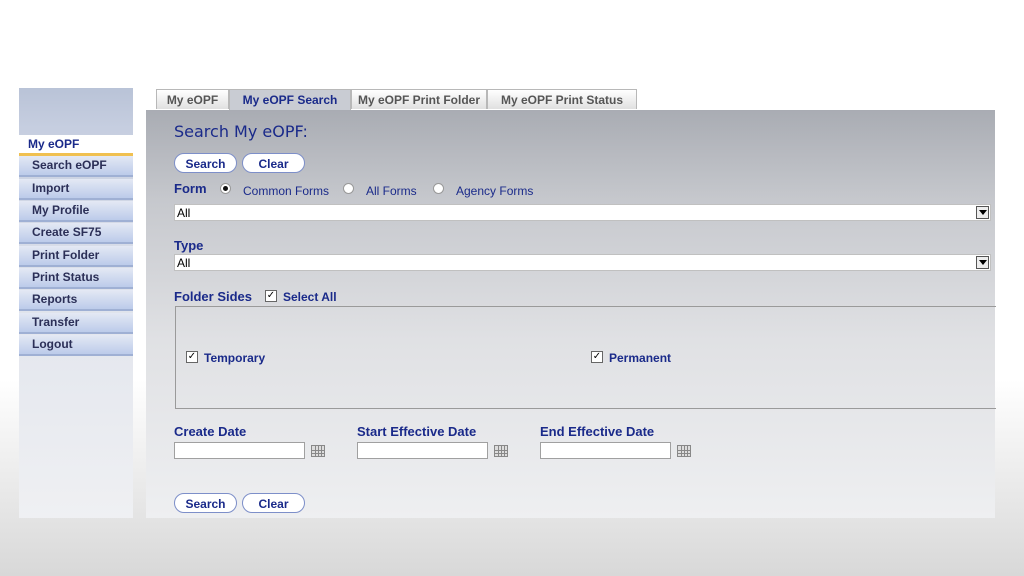 This screenshot has width=1024, height=576. I want to click on radio-common-forms, so click(225, 188).